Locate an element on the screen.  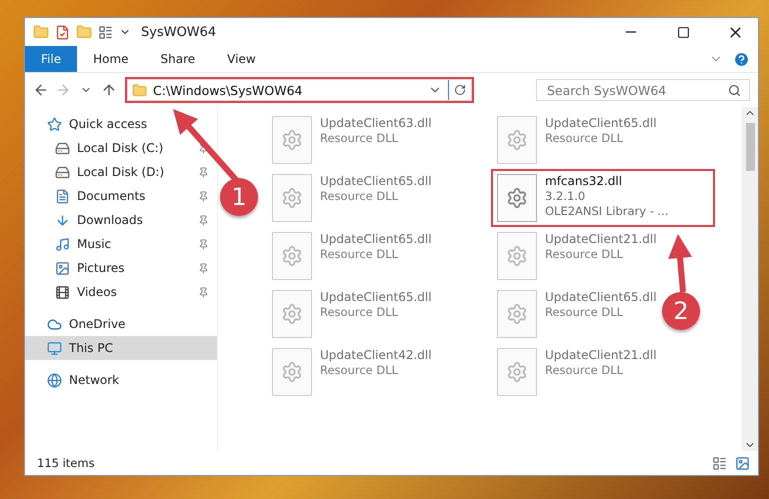
film-icon is located at coordinates (62, 292).